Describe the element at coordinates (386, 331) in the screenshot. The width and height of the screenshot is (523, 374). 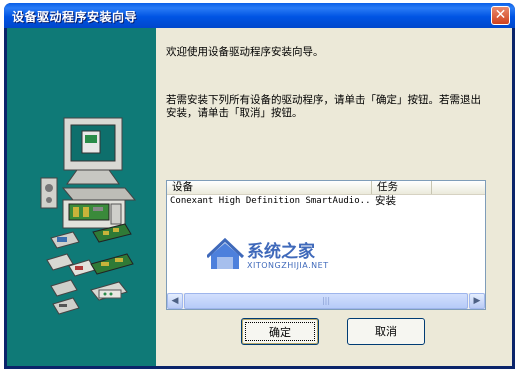
I see `cancel-button: 取消` at that location.